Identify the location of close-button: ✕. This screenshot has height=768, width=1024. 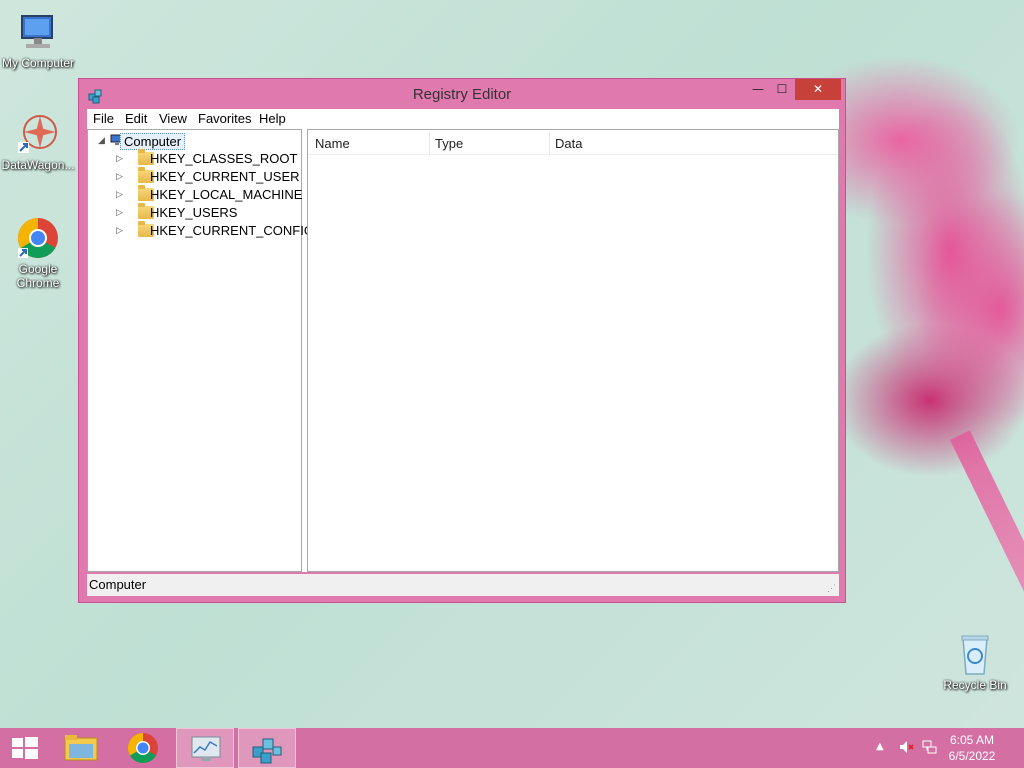
(818, 89).